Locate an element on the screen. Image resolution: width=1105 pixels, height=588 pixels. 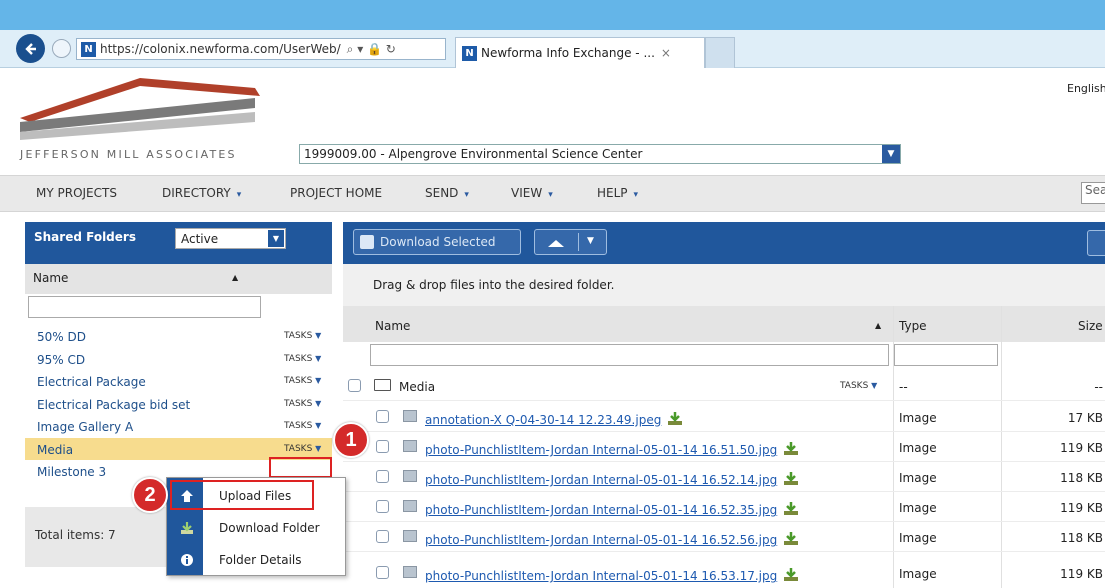
upload-files-highlight is located at coordinates (242, 495).